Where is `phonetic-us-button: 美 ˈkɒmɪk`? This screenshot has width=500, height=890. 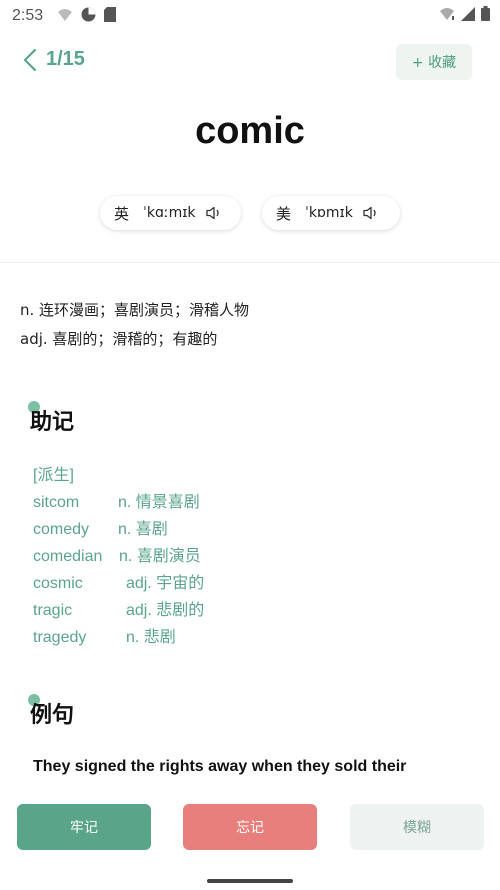
phonetic-us-button: 美 ˈkɒmɪk is located at coordinates (331, 213).